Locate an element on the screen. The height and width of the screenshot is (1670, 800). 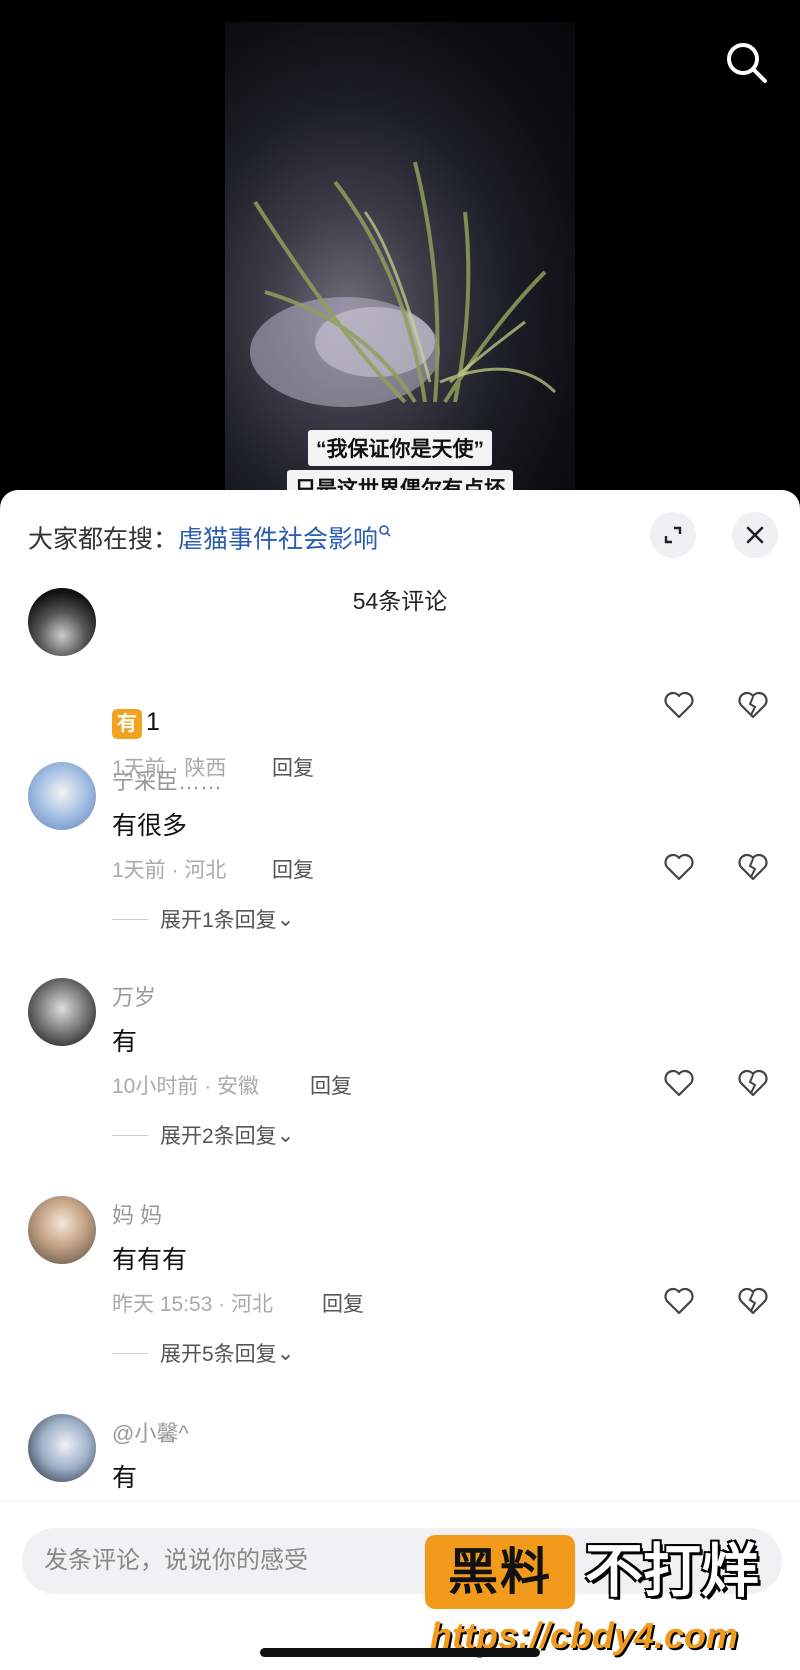
expand-replies-button: 展开1条回复 ⌄ is located at coordinates (203, 919).